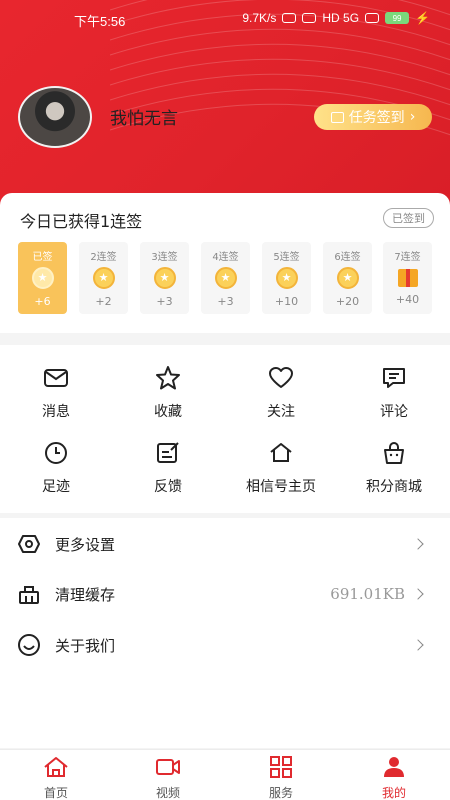  Describe the element at coordinates (85, 544) in the screenshot. I see `list-item-label: 更多设置` at that location.